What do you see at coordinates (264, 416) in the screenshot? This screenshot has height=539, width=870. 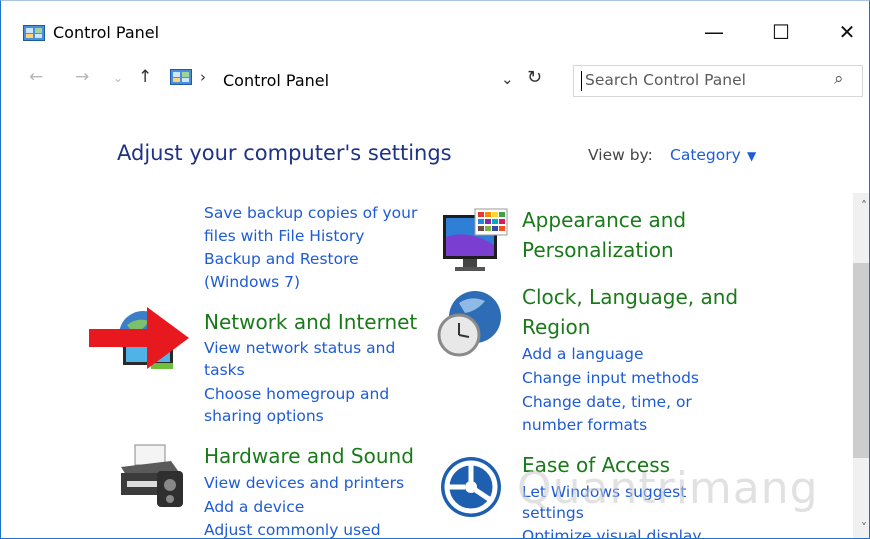 I see `homegroup-link-line2: sharing options` at bounding box center [264, 416].